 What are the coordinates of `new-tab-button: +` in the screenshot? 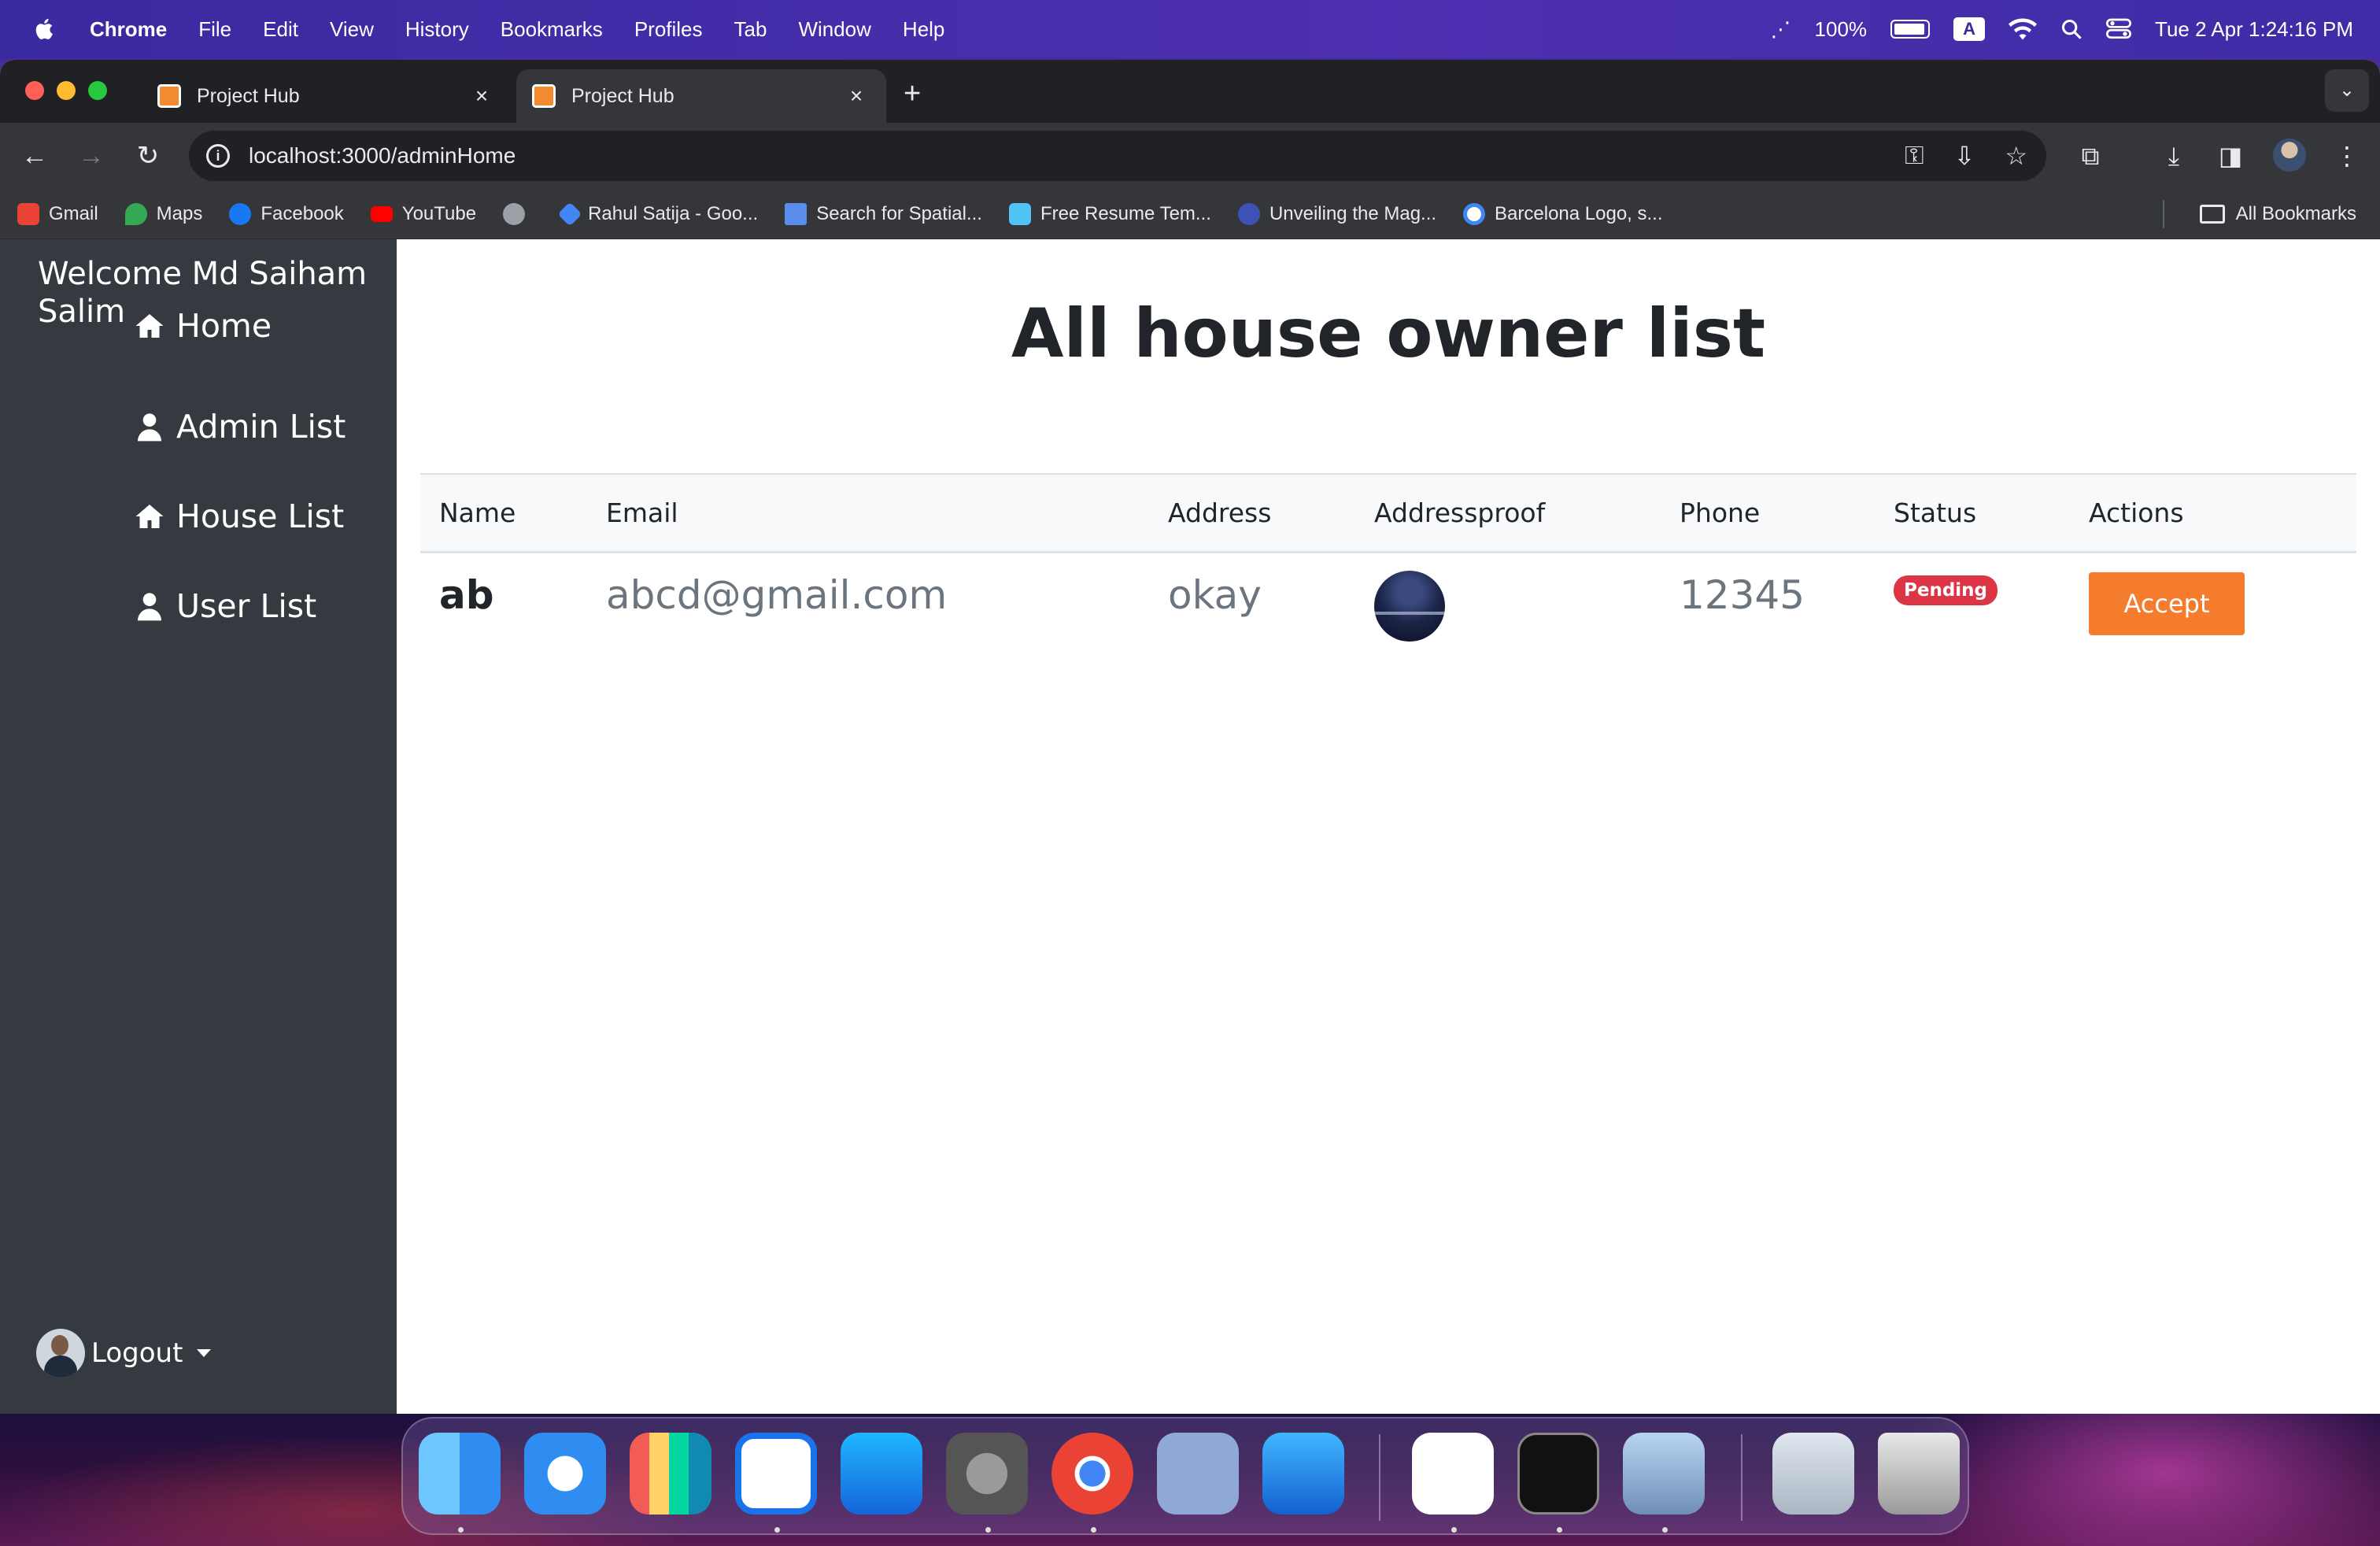 It's located at (912, 94).